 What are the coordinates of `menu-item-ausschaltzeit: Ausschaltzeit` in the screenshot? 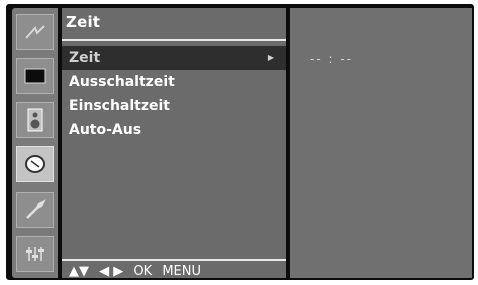 It's located at (174, 82).